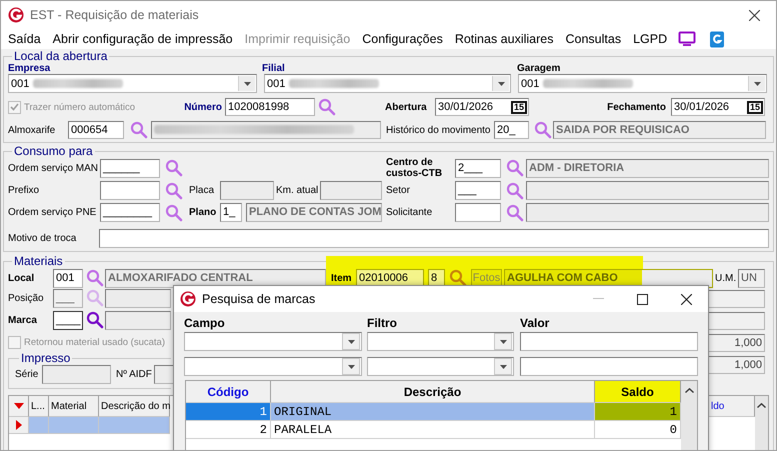  Describe the element at coordinates (433, 412) in the screenshot. I see `table-cell: ORIGINAL` at that location.